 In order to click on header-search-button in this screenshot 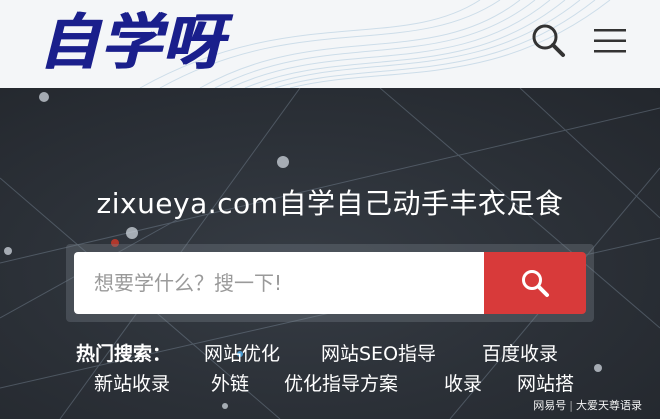, I will do `click(549, 41)`.